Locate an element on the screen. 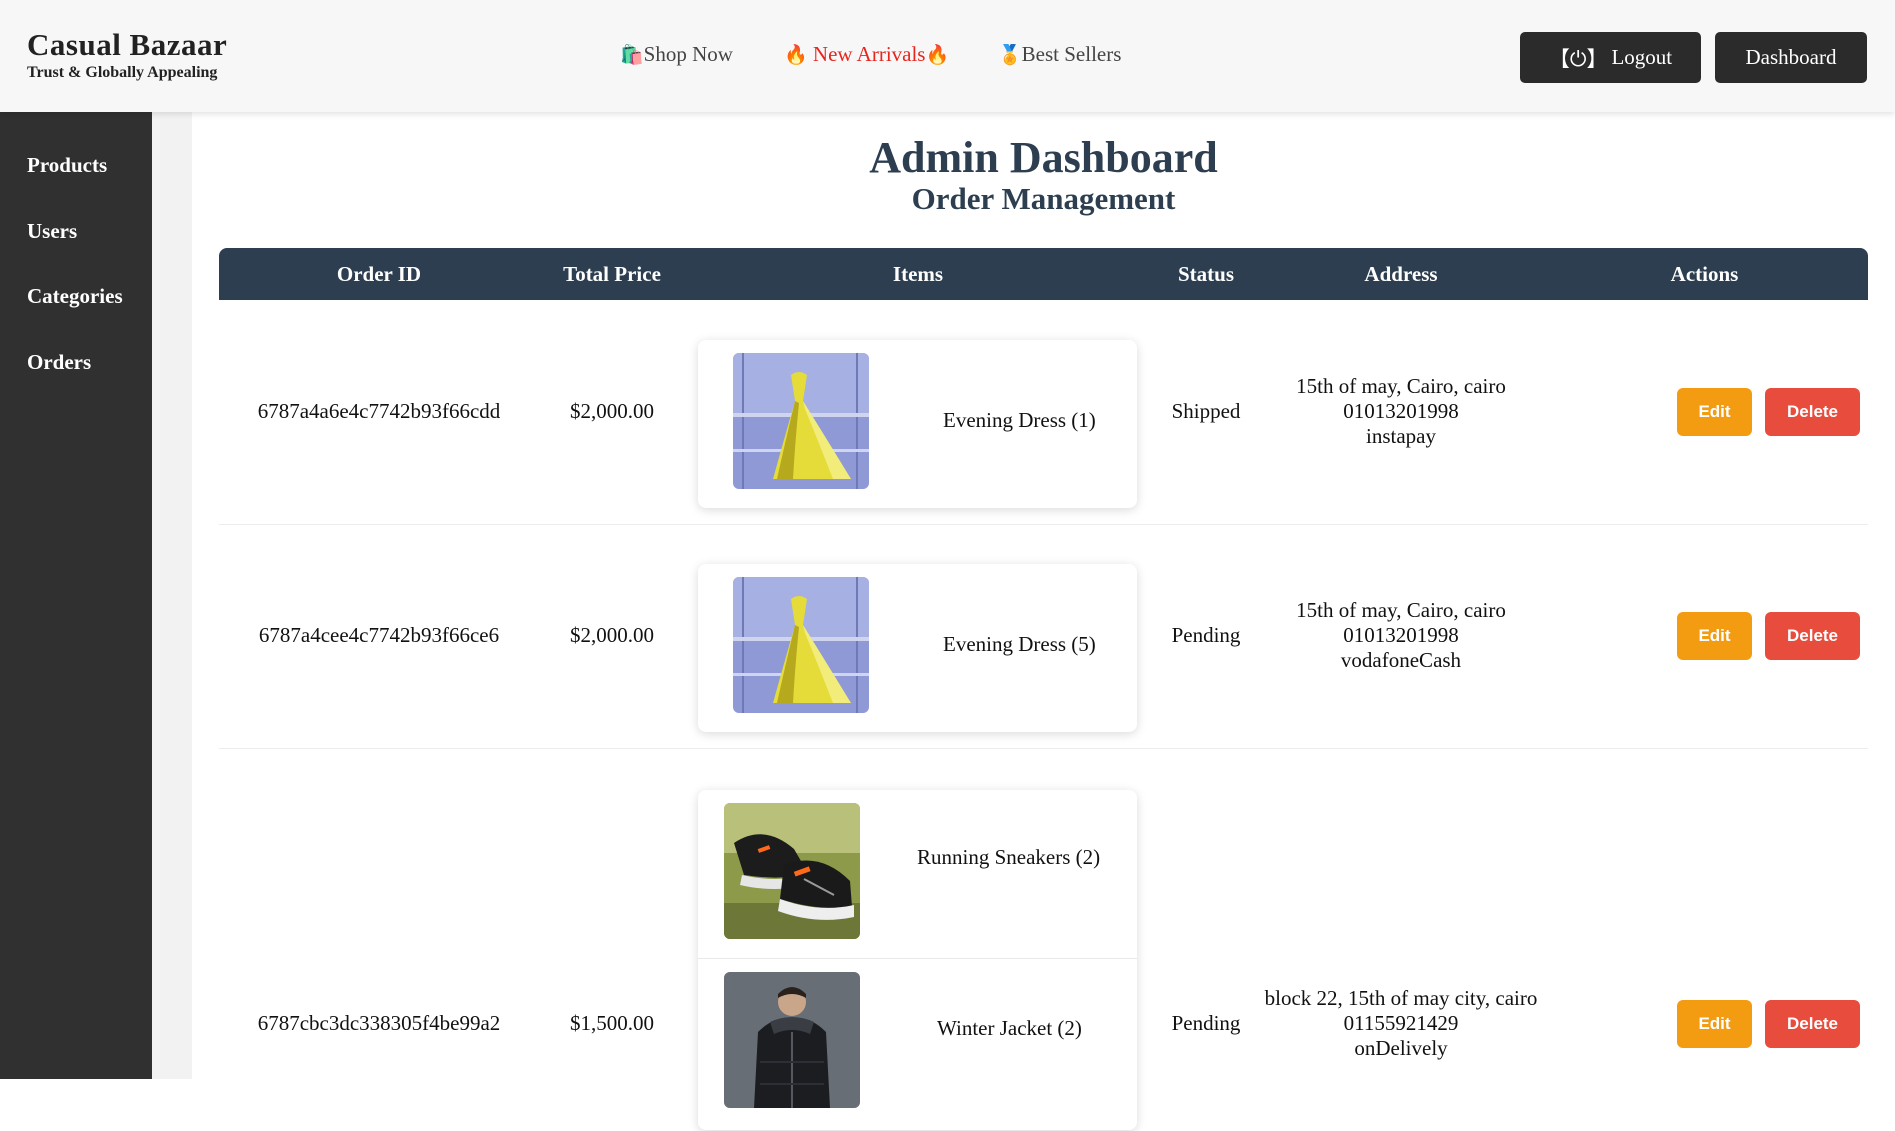 This screenshot has height=1131, width=1895. status-text: Shipped is located at coordinates (1206, 411).